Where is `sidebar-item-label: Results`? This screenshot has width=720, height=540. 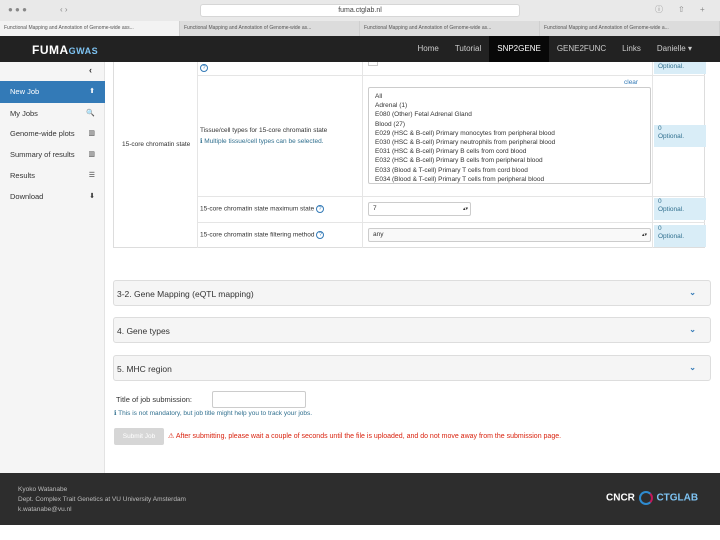
sidebar-item-label: Results is located at coordinates (23, 175).